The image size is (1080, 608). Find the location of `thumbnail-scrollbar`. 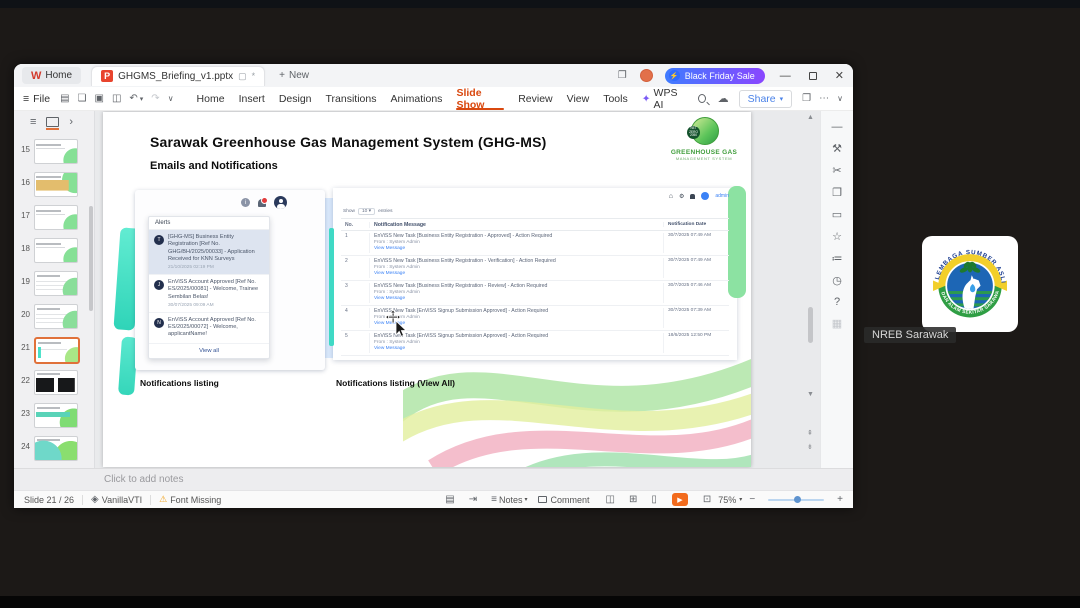

thumbnail-scrollbar is located at coordinates (91, 258).